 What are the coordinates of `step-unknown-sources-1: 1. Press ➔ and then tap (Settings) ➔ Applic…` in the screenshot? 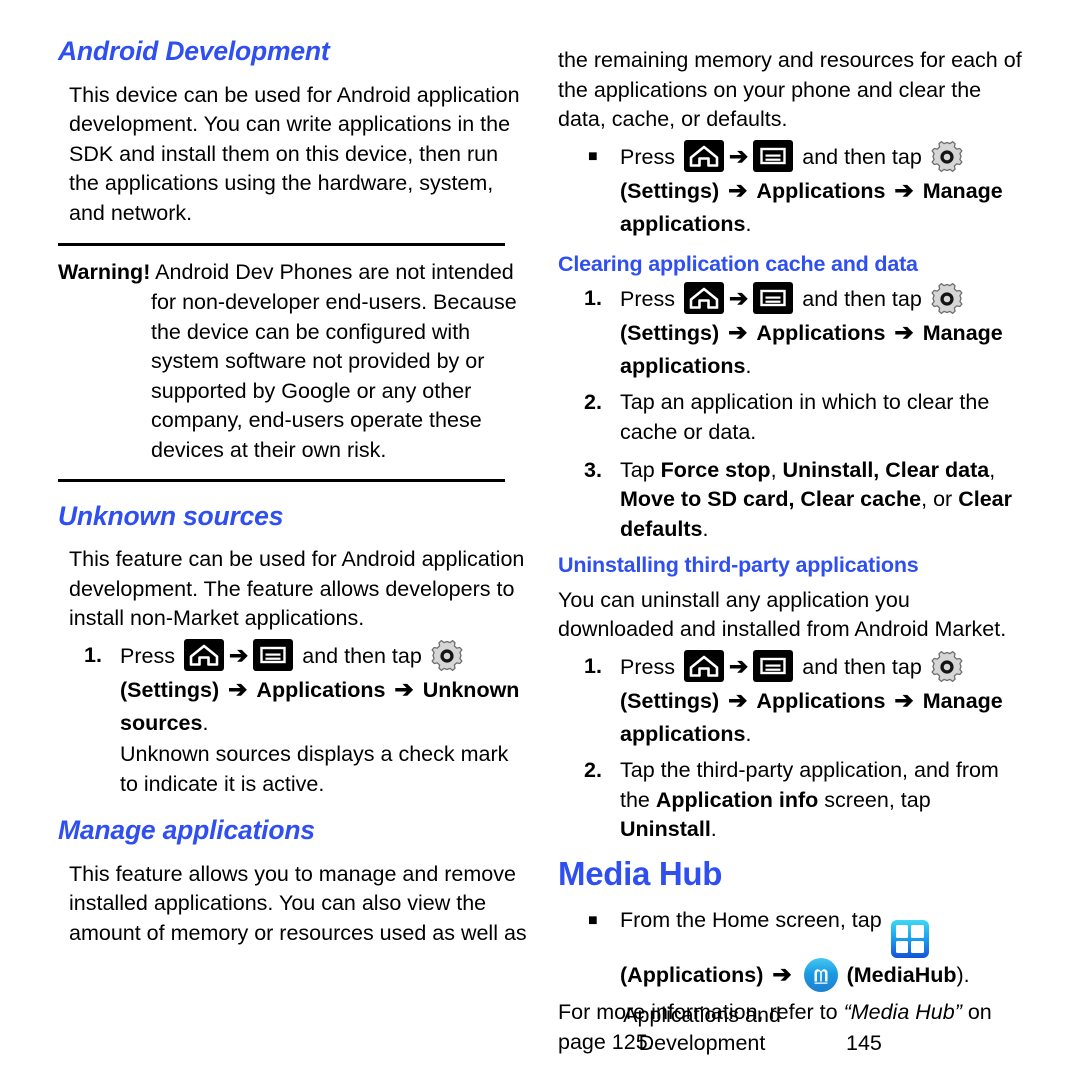 It's located at (293, 689).